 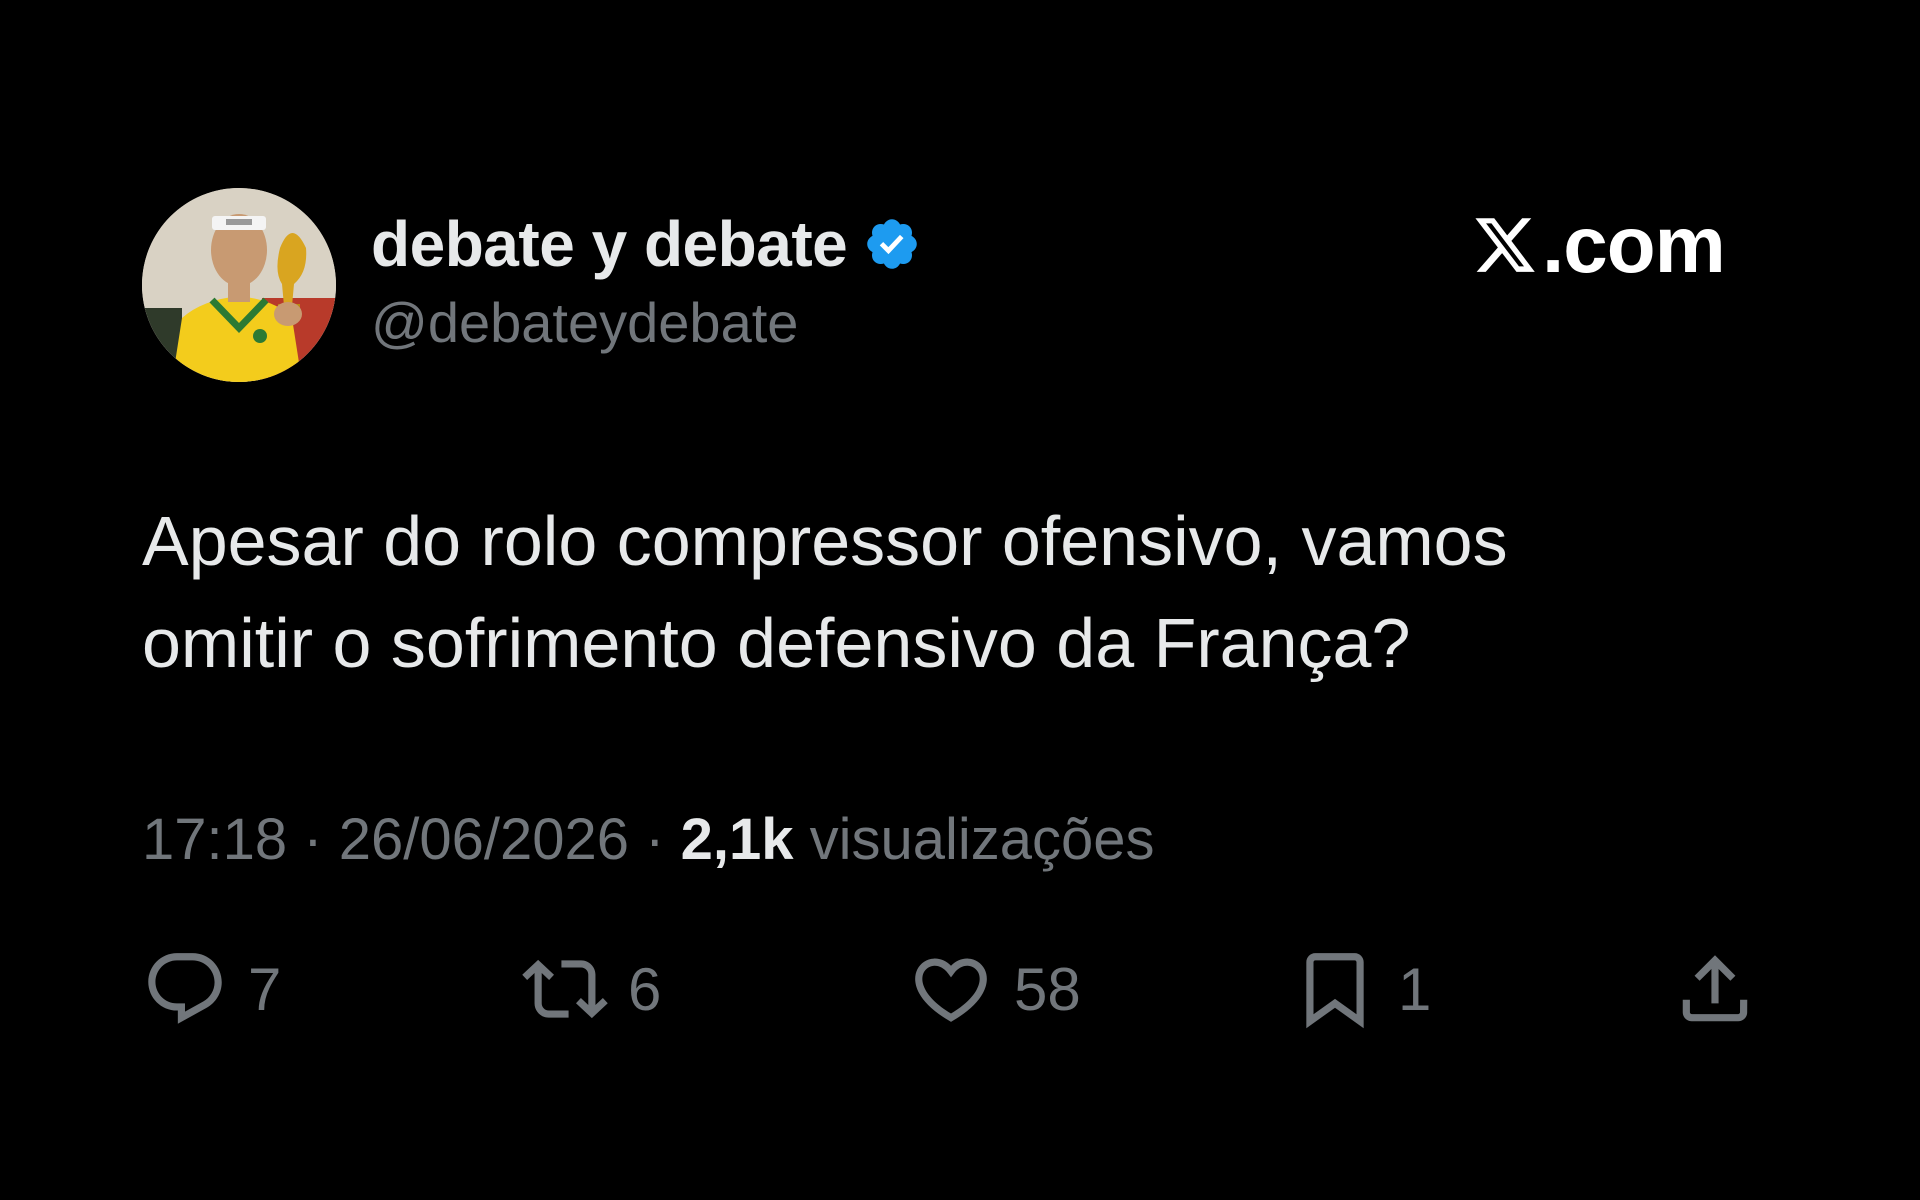 What do you see at coordinates (892, 244) in the screenshot?
I see `verified-badge-icon` at bounding box center [892, 244].